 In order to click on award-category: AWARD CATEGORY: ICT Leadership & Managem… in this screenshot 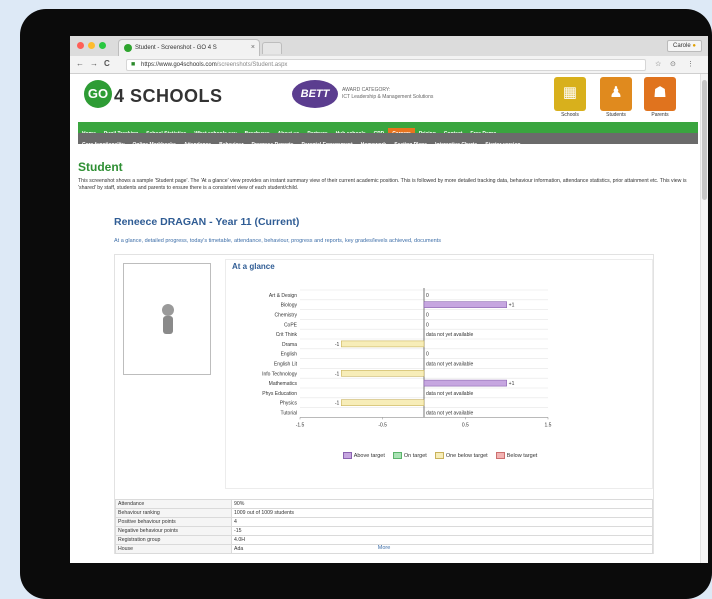, I will do `click(387, 94)`.